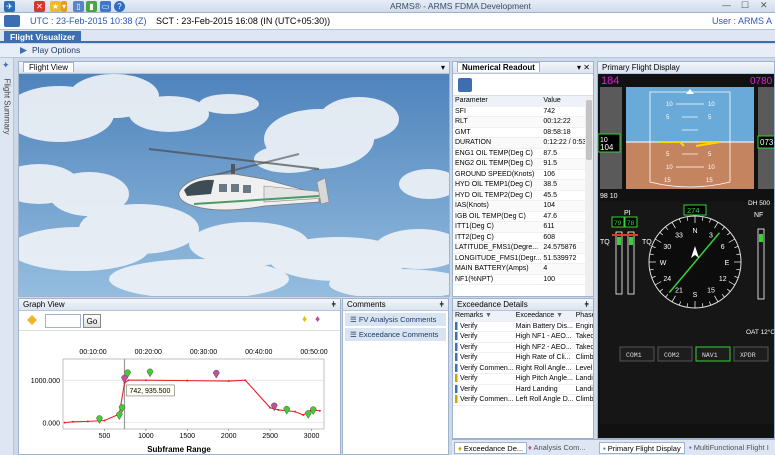 The width and height of the screenshot is (775, 455). Describe the element at coordinates (610, 81) in the screenshot. I see `speed-target: 184` at that location.